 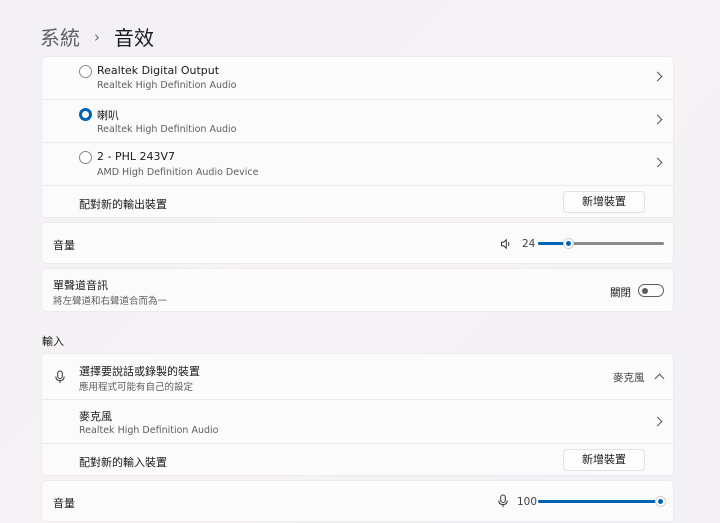 I want to click on output-radio-speaker, so click(x=85, y=114).